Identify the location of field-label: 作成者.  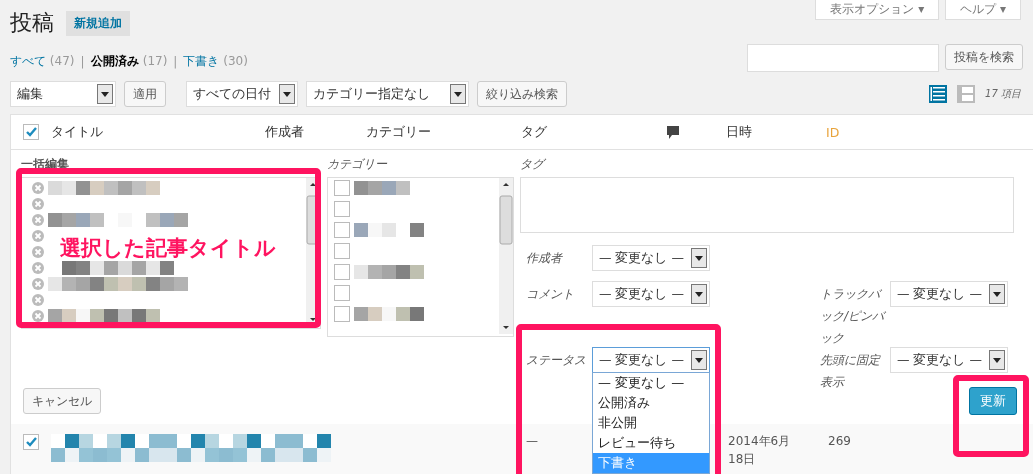
(545, 258).